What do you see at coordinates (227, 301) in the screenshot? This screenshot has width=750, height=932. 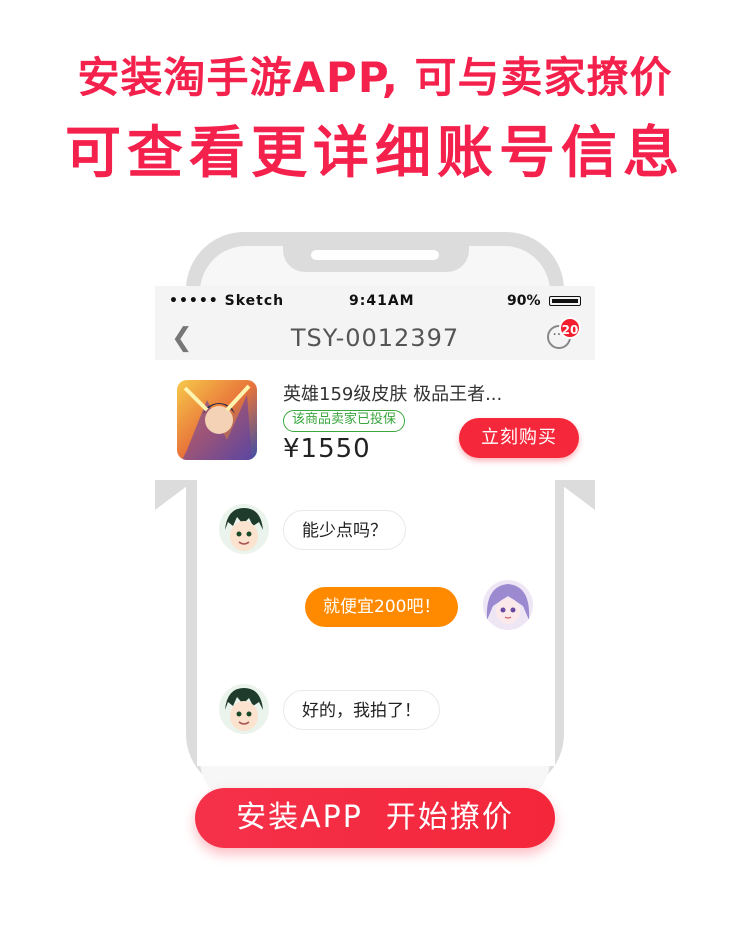 I see `carrier-label: ••••• Sketch` at bounding box center [227, 301].